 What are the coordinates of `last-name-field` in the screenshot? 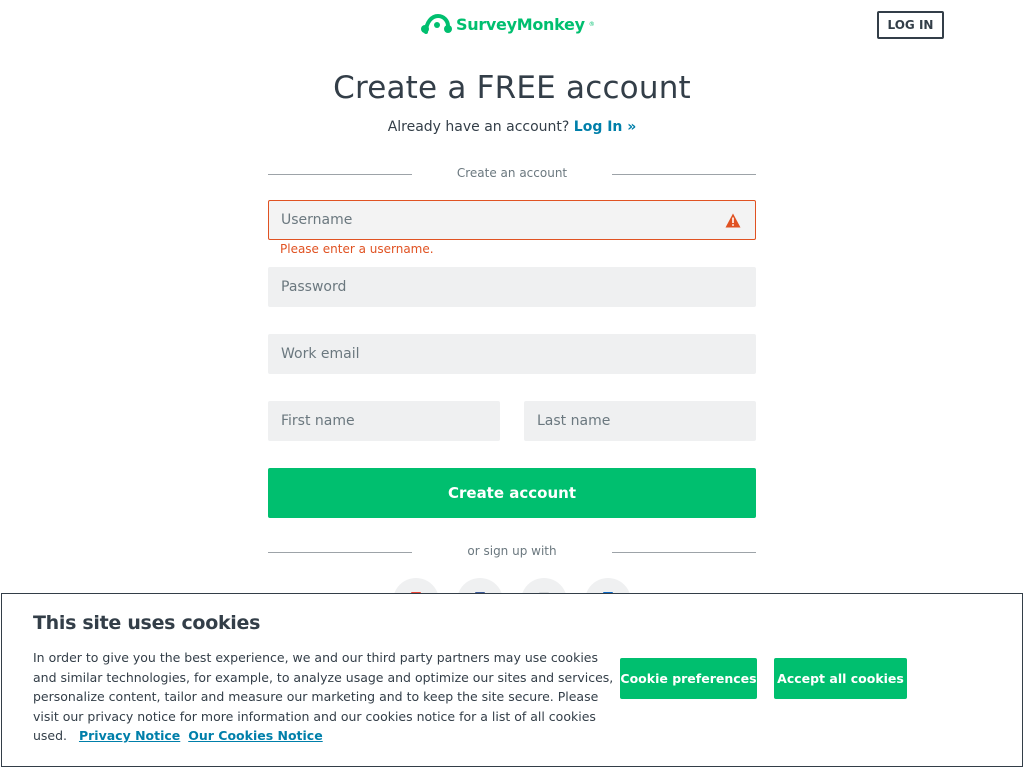 It's located at (640, 421).